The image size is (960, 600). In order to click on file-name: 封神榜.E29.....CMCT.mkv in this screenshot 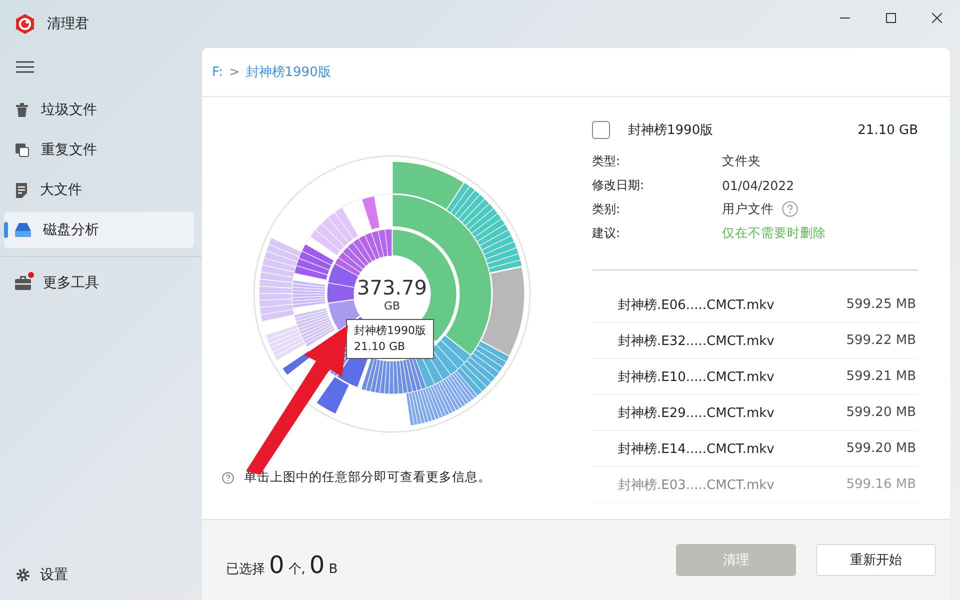, I will do `click(732, 413)`.